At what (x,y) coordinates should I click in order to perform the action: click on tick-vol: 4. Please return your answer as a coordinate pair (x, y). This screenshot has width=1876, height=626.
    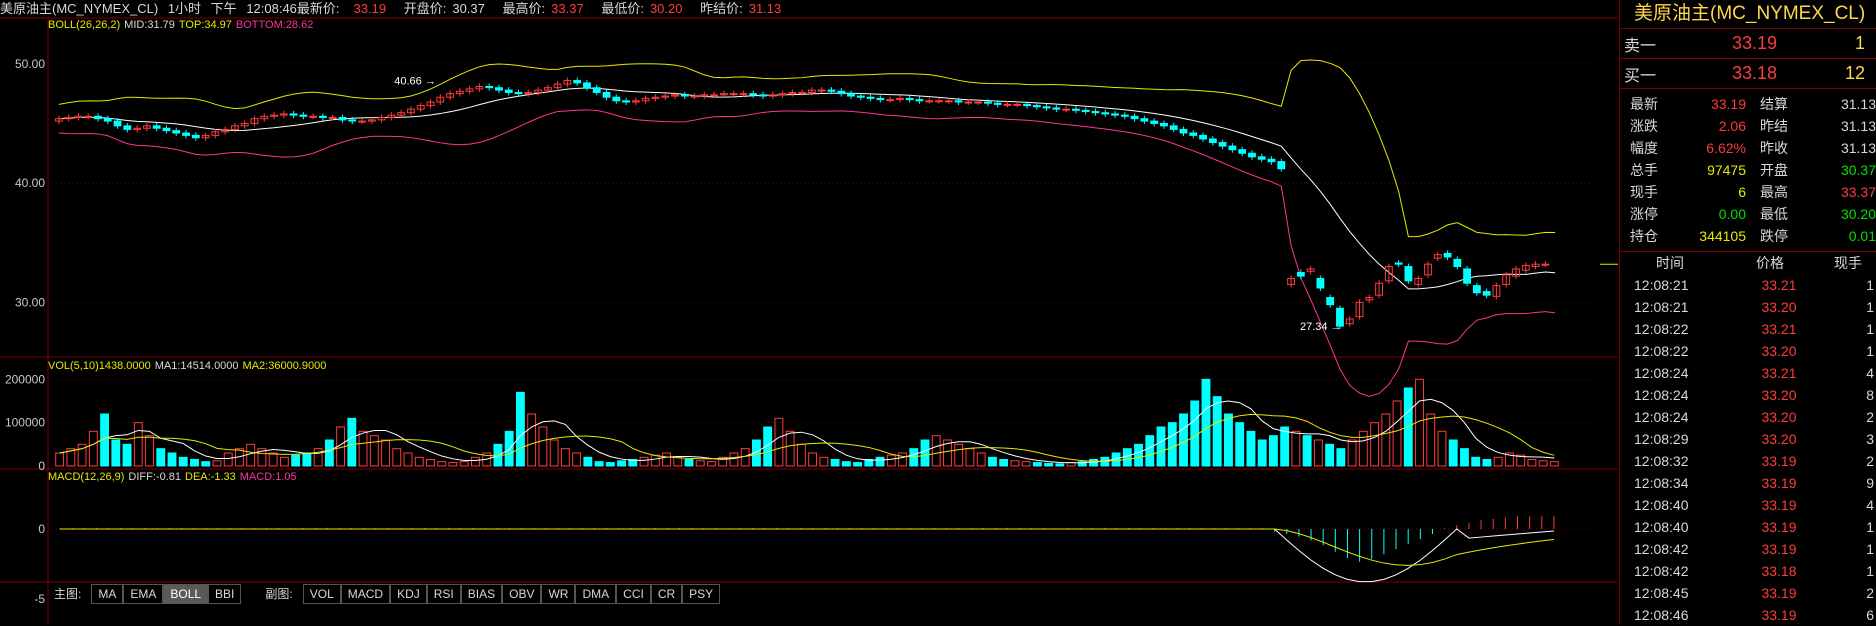
    Looking at the image, I should click on (1870, 373).